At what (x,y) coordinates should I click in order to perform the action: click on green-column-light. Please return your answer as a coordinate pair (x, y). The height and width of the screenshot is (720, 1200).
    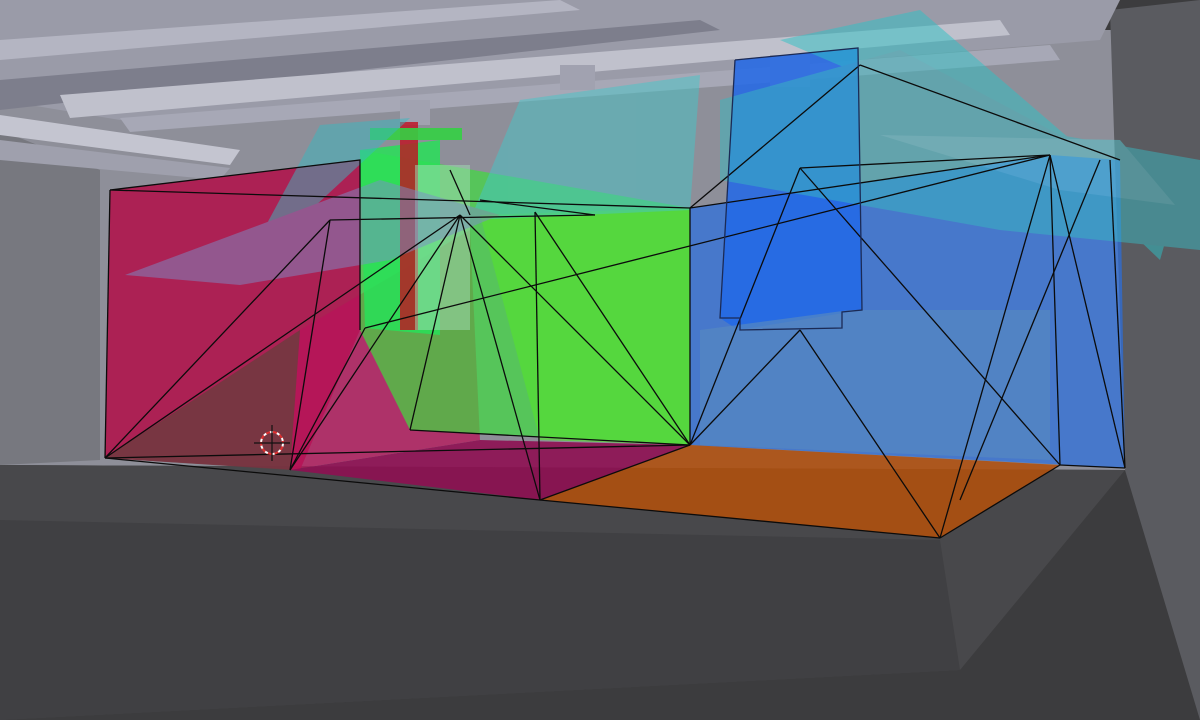
    Looking at the image, I should click on (442, 247).